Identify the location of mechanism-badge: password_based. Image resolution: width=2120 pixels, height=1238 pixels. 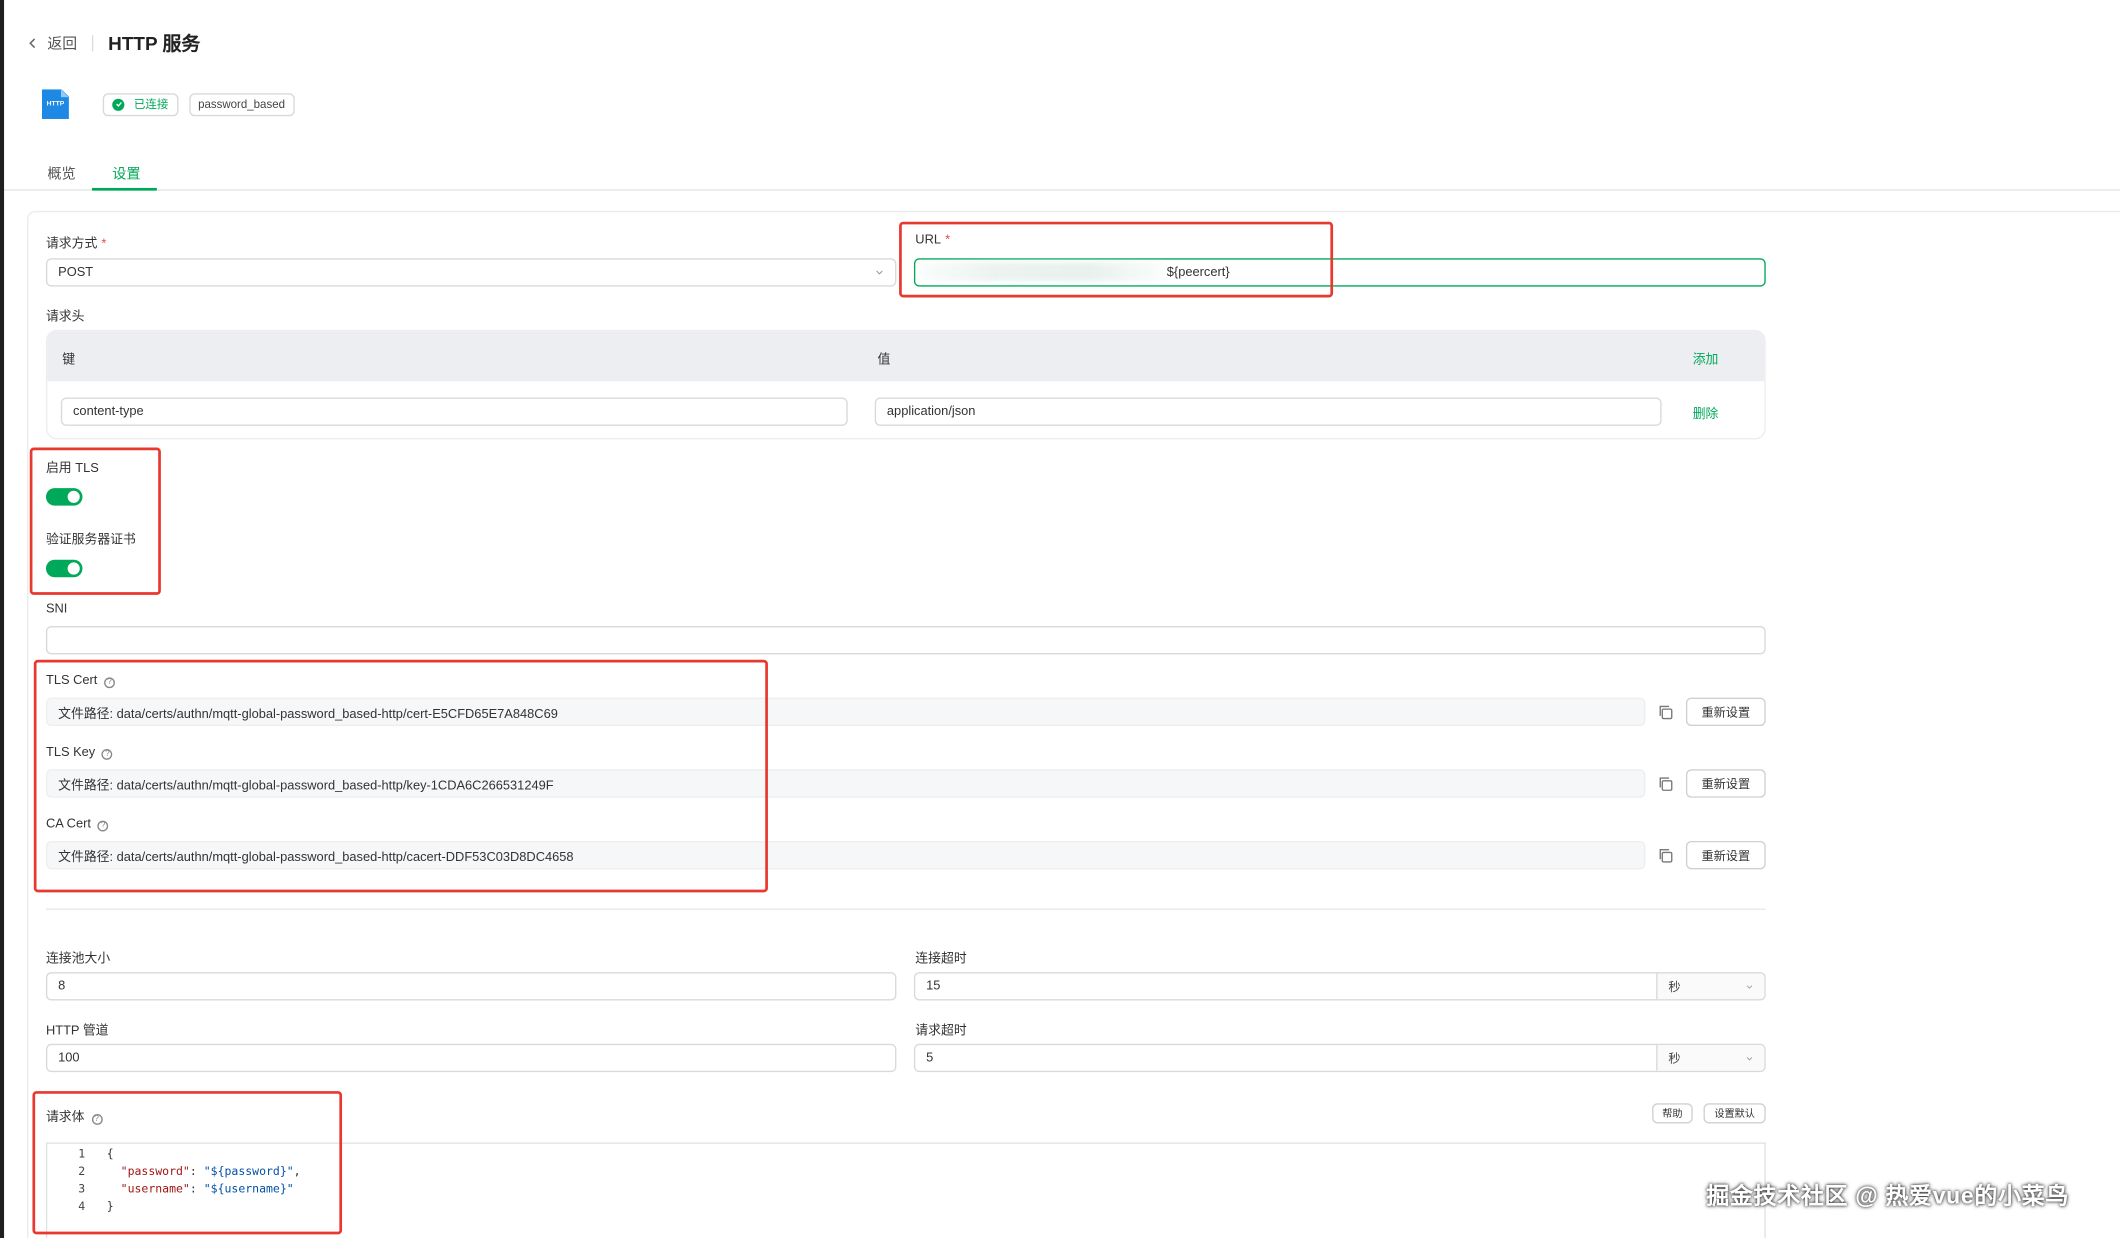
(241, 104).